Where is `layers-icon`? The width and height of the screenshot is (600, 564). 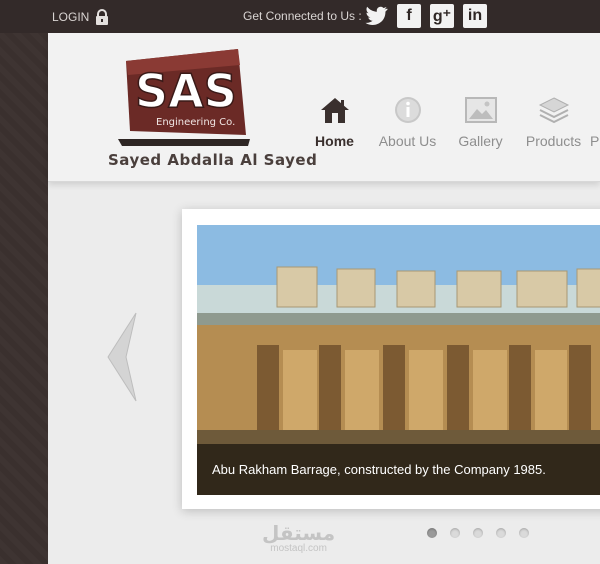
layers-icon is located at coordinates (553, 110).